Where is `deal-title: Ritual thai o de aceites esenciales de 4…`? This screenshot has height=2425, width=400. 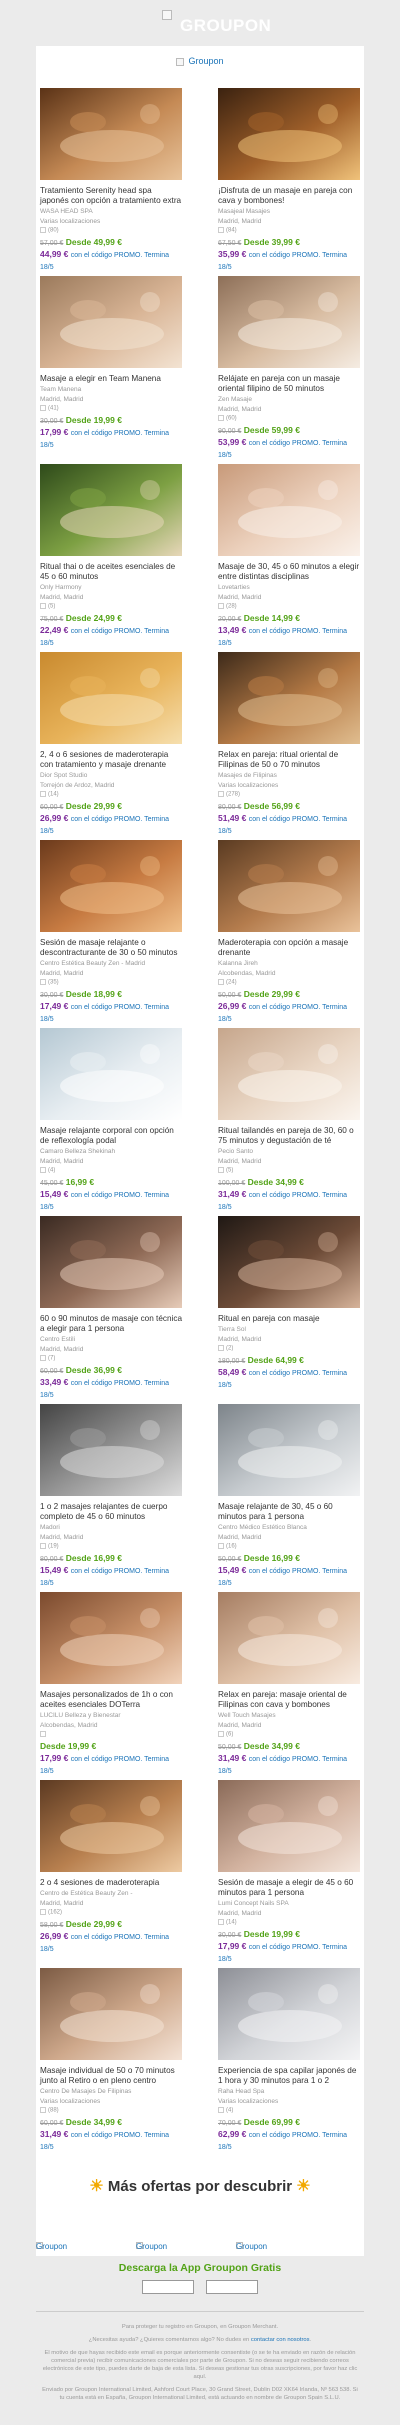
deal-title: Ritual thai o de aceites esenciales de 4… is located at coordinates (111, 572).